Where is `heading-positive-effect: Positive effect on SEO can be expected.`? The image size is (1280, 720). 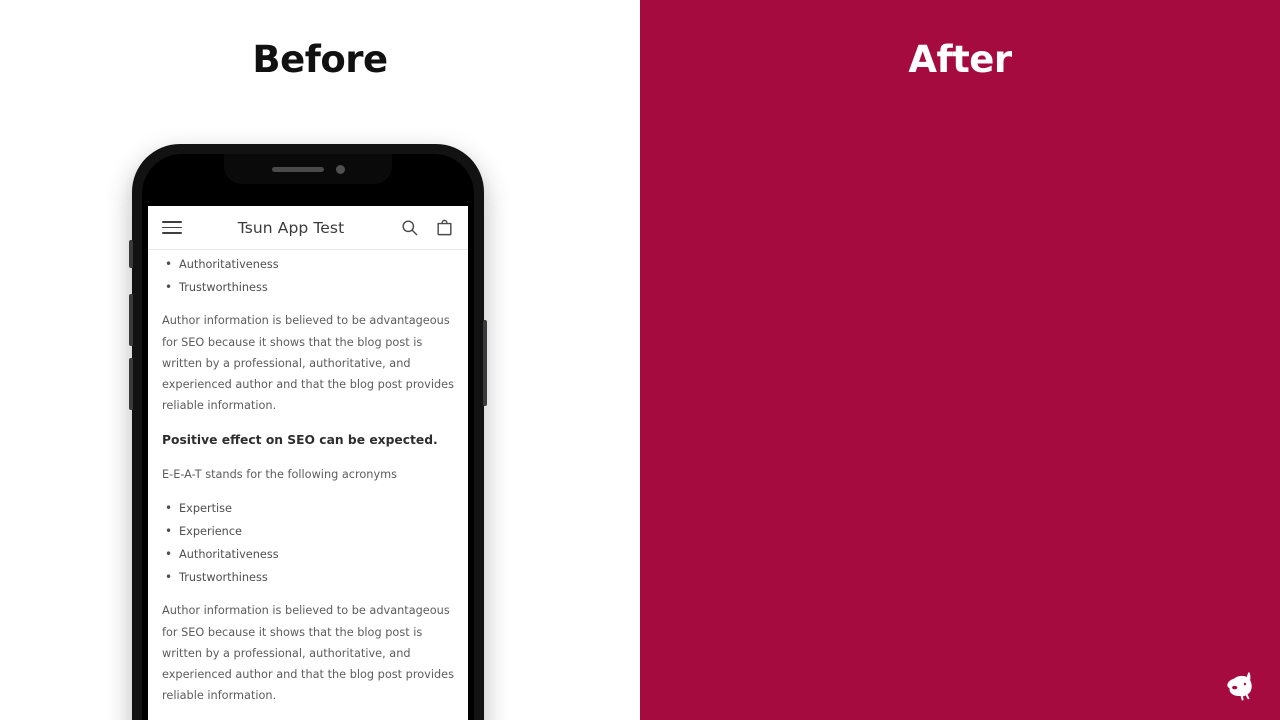 heading-positive-effect: Positive effect on SEO can be expected. is located at coordinates (300, 439).